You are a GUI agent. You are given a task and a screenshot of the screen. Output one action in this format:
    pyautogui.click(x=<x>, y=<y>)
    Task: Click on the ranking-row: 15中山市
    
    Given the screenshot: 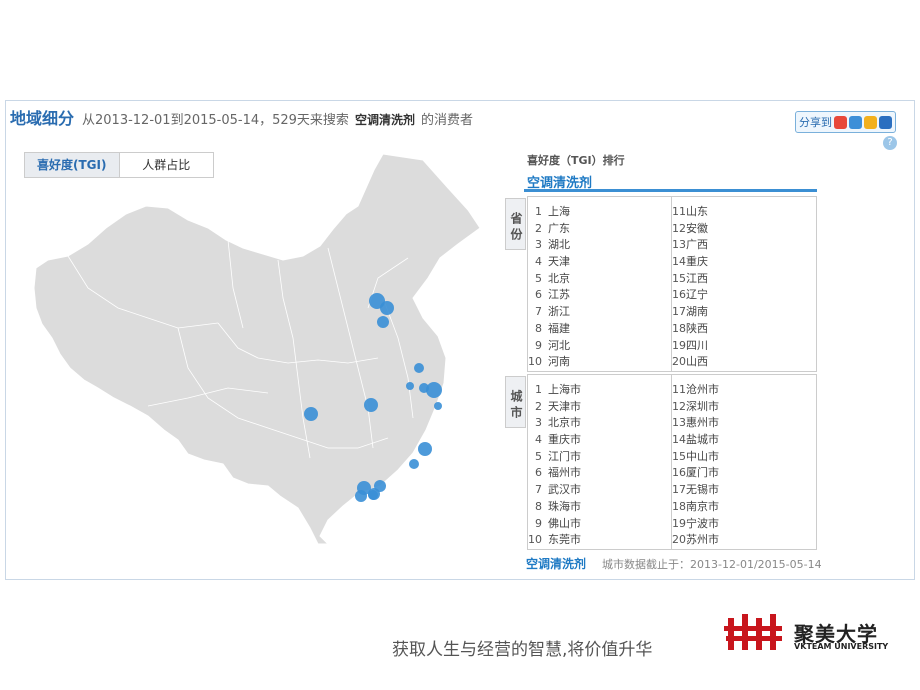 What is the action you would take?
    pyautogui.click(x=744, y=456)
    